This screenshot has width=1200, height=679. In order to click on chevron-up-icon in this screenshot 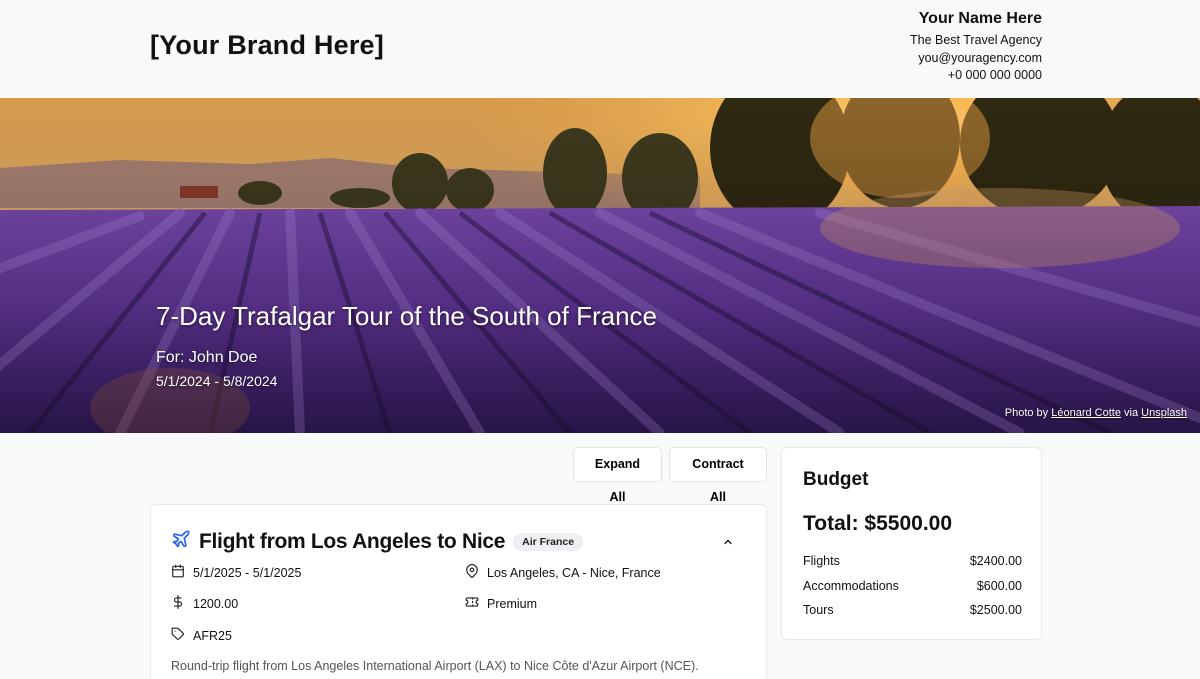, I will do `click(728, 544)`.